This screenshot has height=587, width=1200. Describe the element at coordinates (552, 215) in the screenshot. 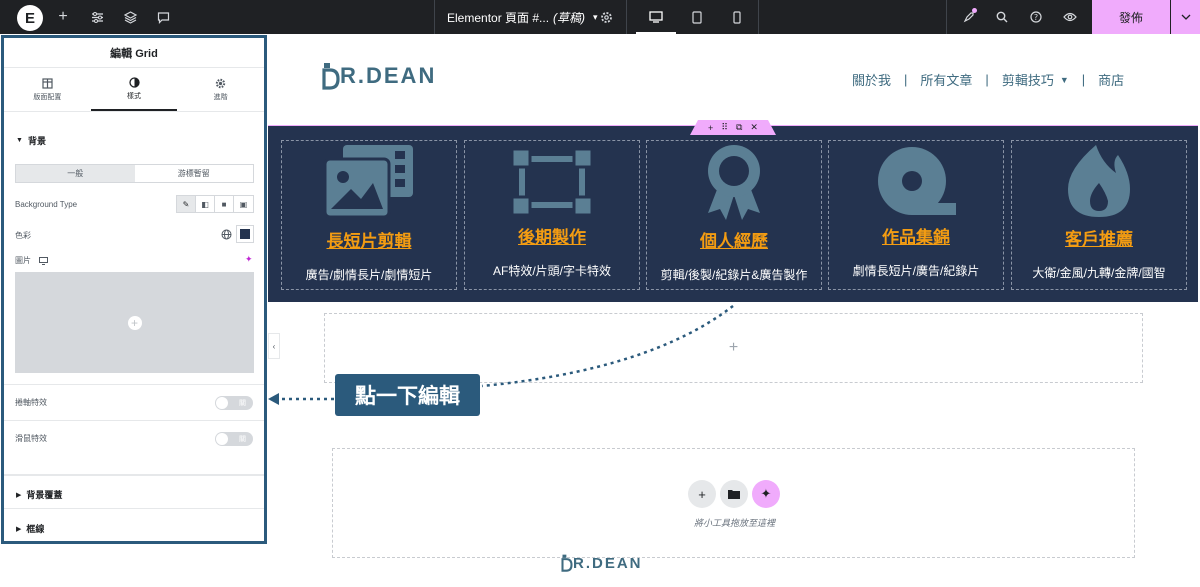

I see `grid-card: 後期製作 AF特效/片頭/字卡特效` at that location.